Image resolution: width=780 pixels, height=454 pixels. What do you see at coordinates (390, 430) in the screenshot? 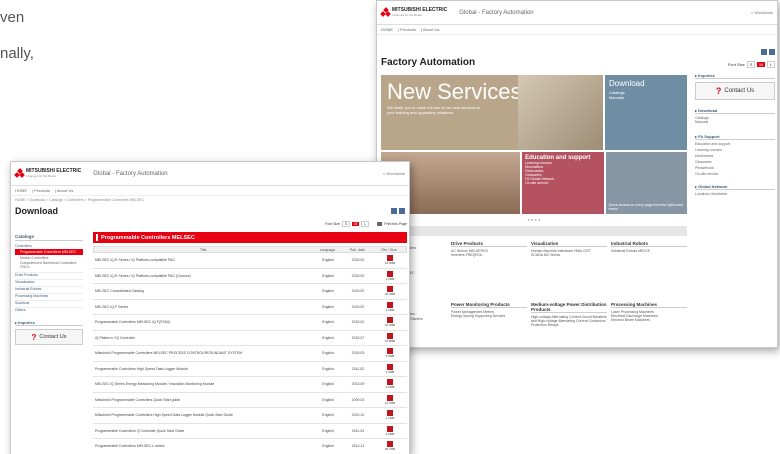
I see `row-file: 4.9MB` at bounding box center [390, 430].